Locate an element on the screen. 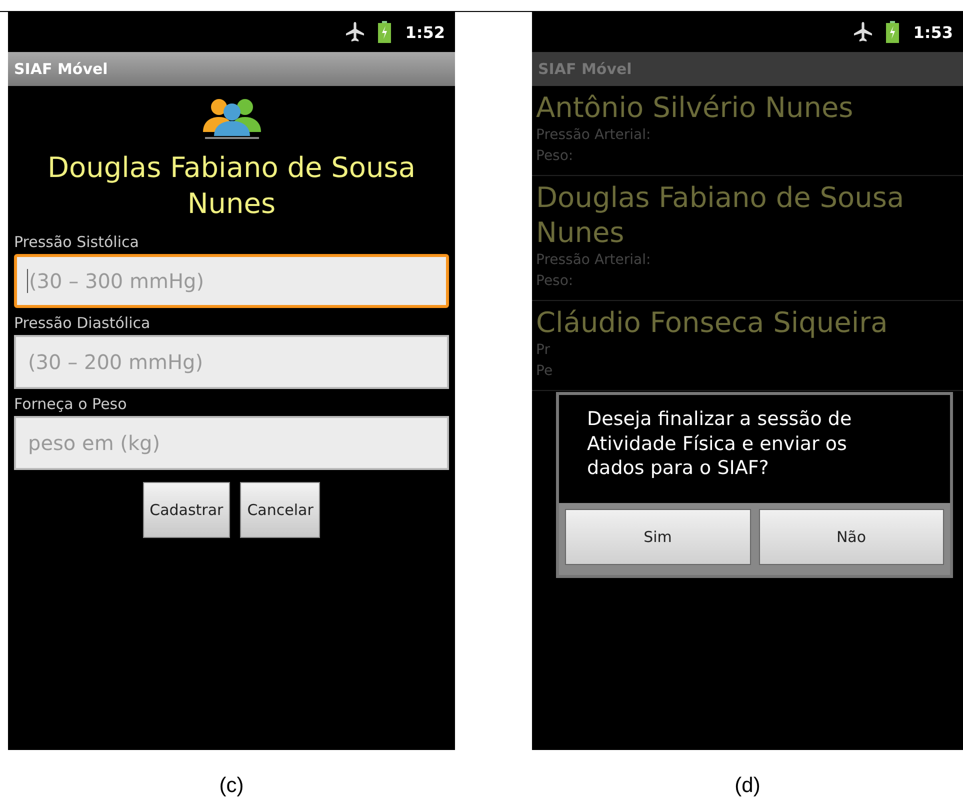 Image resolution: width=963 pixels, height=805 pixels. form-button: Cadastrar is located at coordinates (186, 510).